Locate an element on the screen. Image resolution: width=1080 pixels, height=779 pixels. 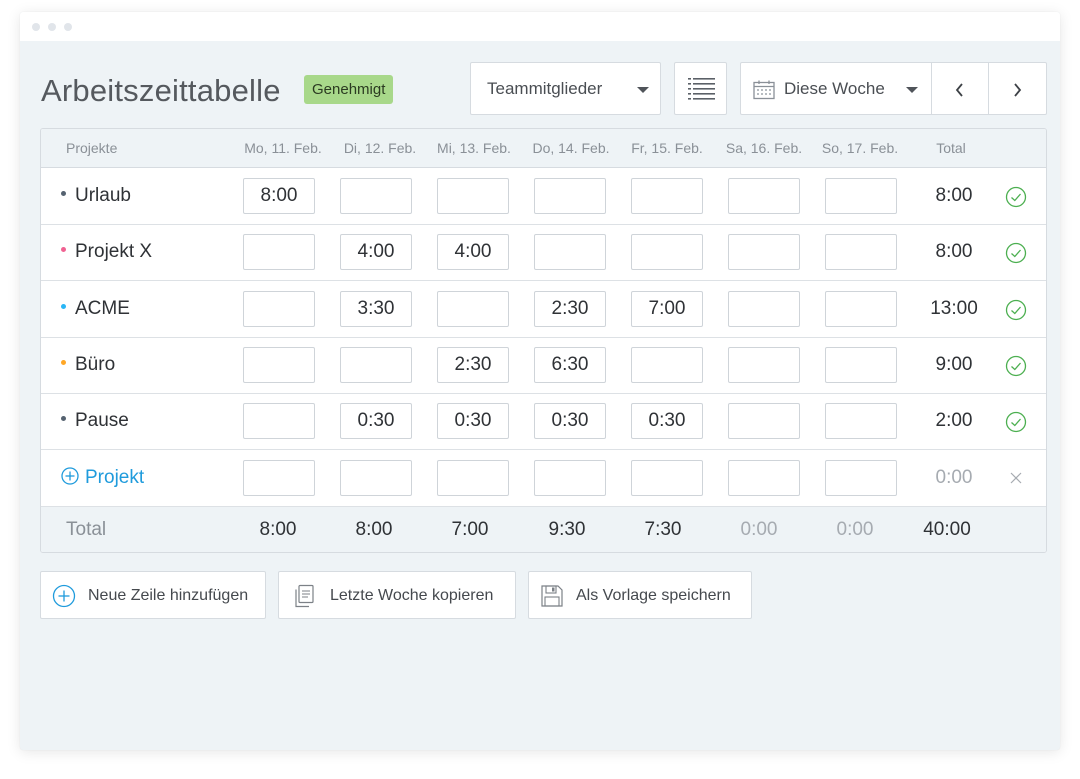
page-title: Arbeitszeittabelle is located at coordinates (161, 90).